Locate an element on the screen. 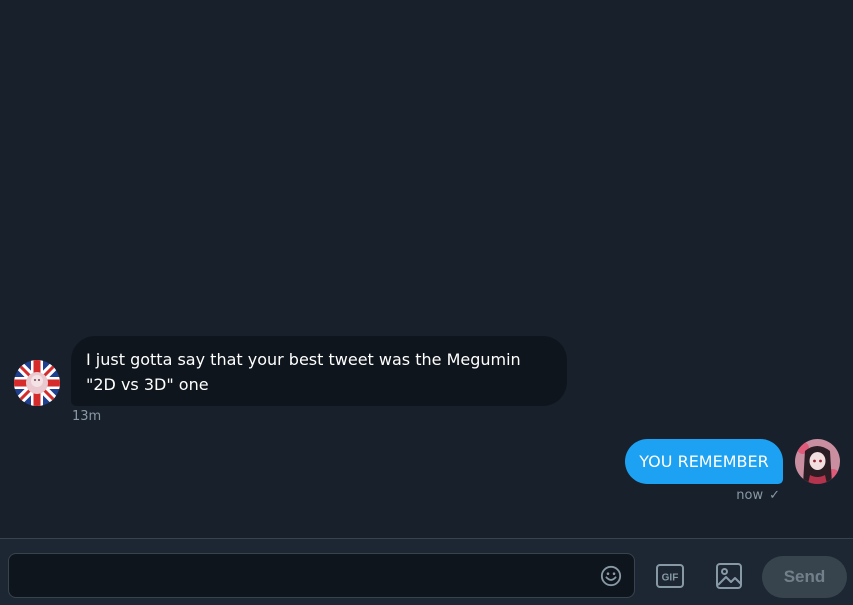 This screenshot has width=853, height=605. composer-input-container is located at coordinates (321, 576).